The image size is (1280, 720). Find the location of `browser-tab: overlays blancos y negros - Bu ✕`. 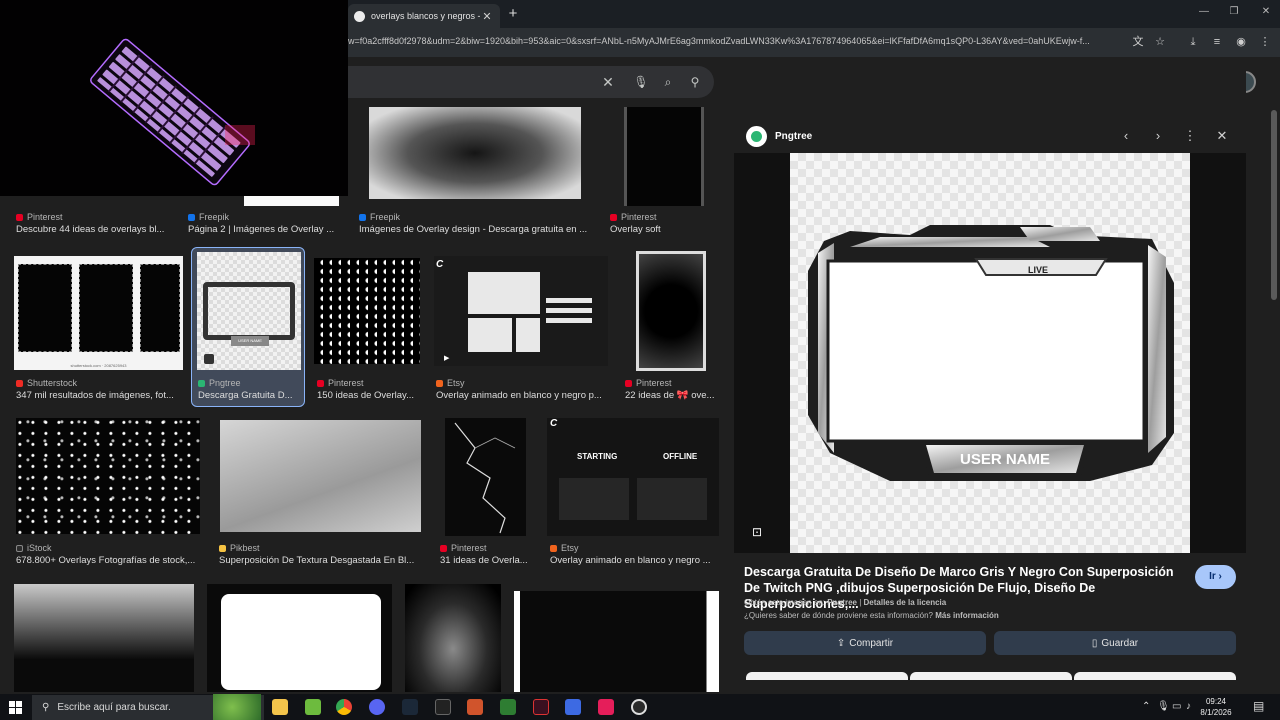

browser-tab: overlays blancos y negros - Bu ✕ is located at coordinates (424, 16).